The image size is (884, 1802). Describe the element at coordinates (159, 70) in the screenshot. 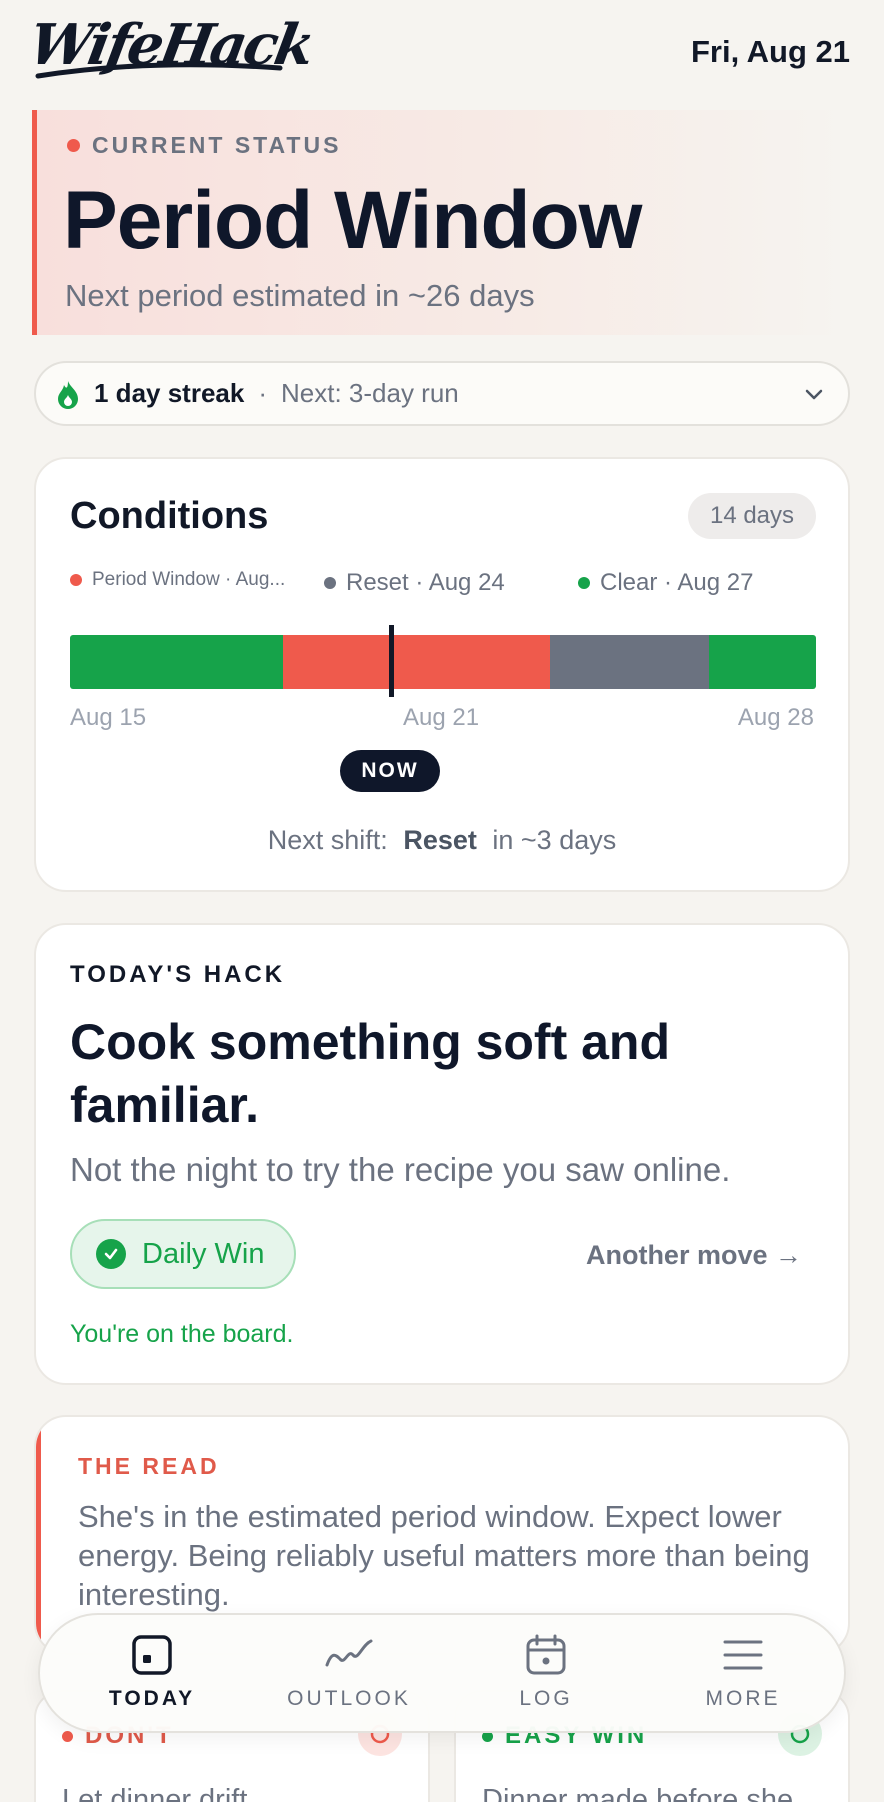

I see `logo-swoosh-icon` at that location.